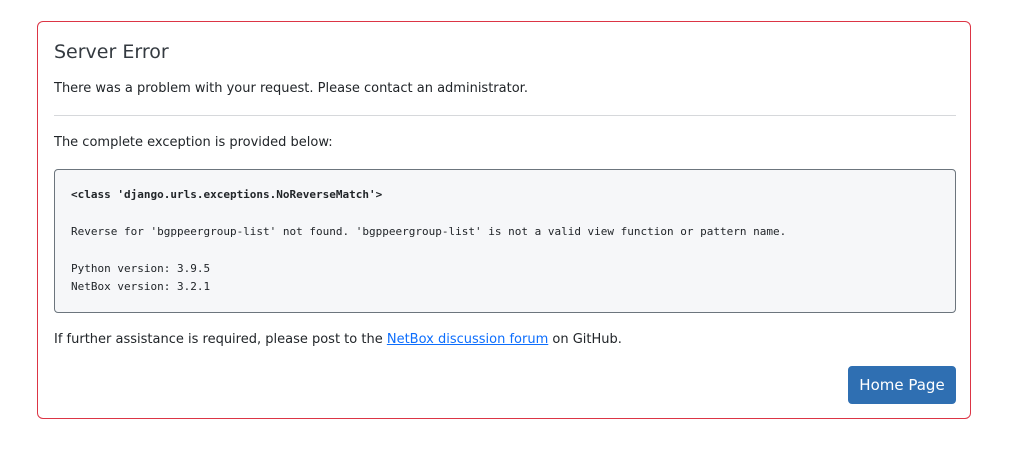 The height and width of the screenshot is (469, 1018). What do you see at coordinates (111, 52) in the screenshot?
I see `page-title: Server Error` at bounding box center [111, 52].